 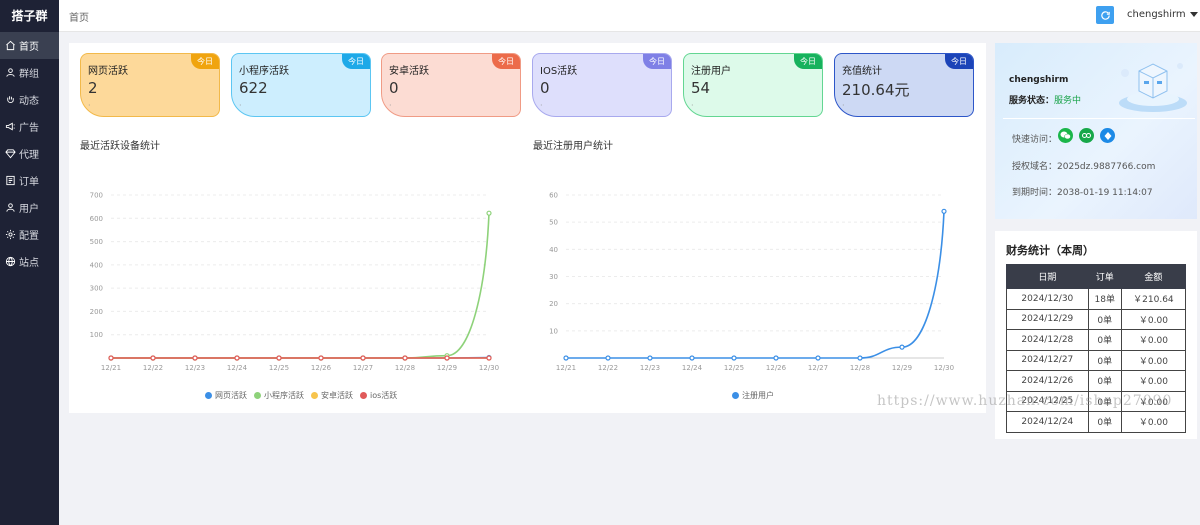 What do you see at coordinates (1162, 14) in the screenshot?
I see `user-menu: chengshirm` at bounding box center [1162, 14].